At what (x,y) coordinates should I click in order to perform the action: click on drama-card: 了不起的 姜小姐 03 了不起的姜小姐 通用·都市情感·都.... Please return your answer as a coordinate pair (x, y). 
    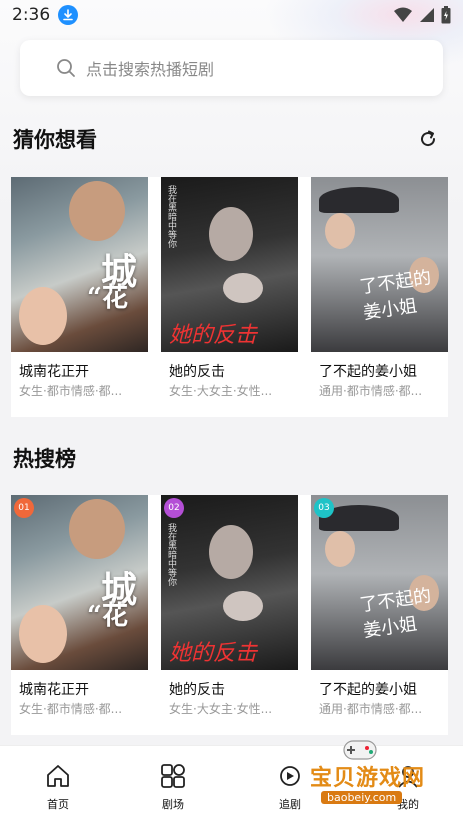
    Looking at the image, I should click on (379, 615).